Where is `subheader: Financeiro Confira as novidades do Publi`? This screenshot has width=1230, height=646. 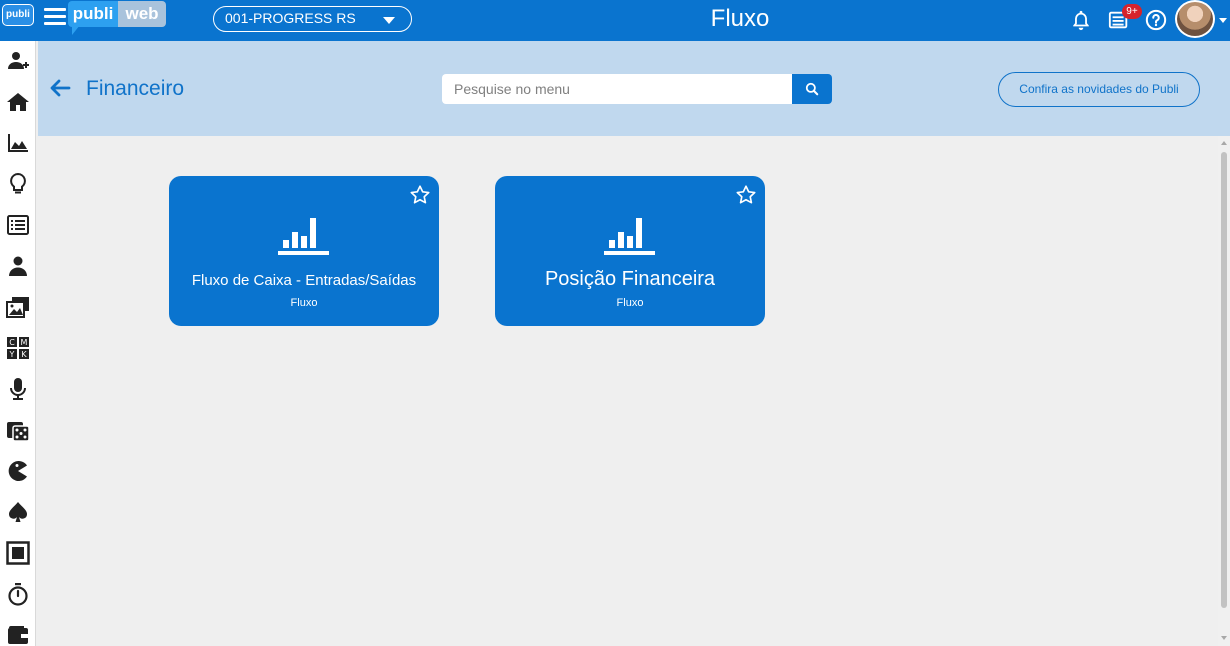 subheader: Financeiro Confira as novidades do Publi is located at coordinates (634, 88).